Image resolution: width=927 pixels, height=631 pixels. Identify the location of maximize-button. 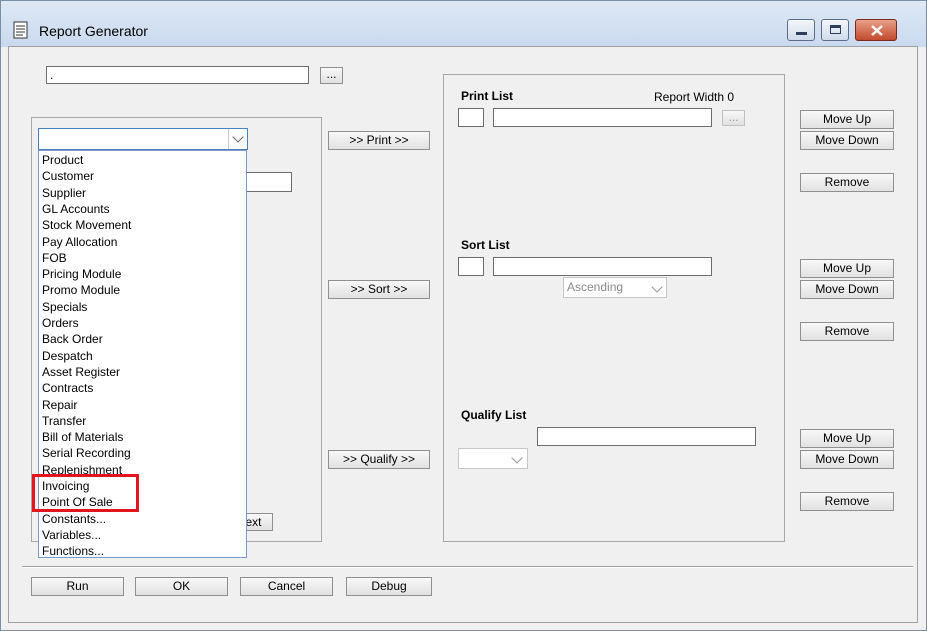
(835, 30).